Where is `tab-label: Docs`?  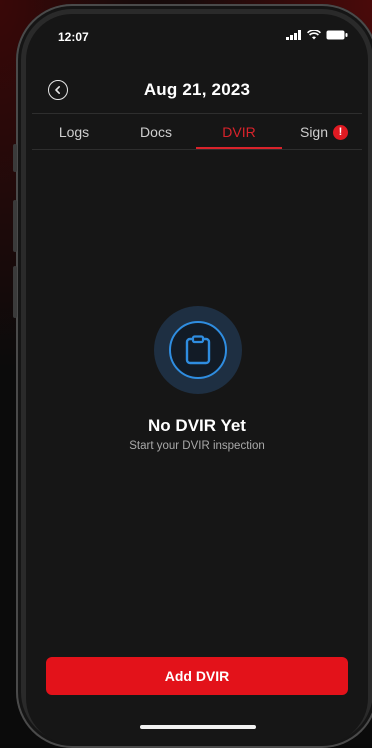
tab-label: Docs is located at coordinates (156, 132).